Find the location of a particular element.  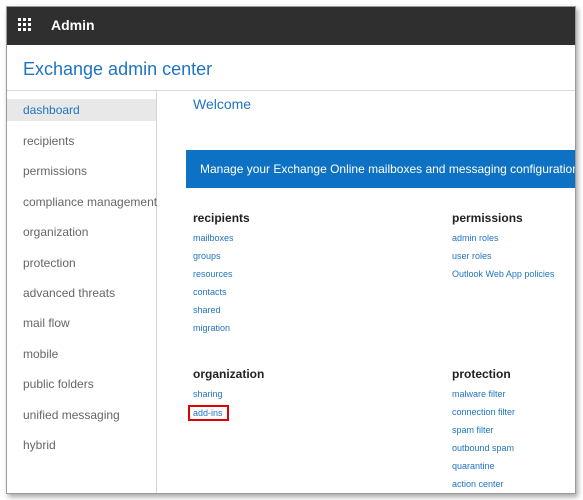

link-add-ins: add-ins is located at coordinates (208, 413).